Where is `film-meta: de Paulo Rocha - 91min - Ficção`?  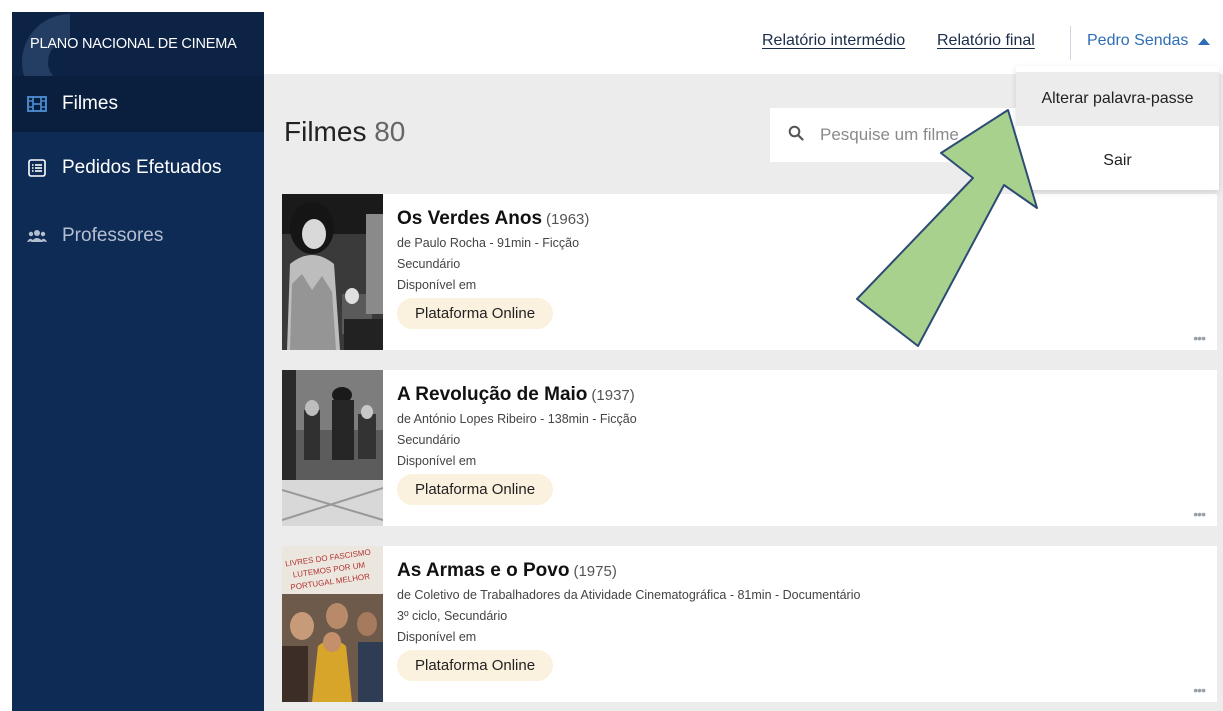 film-meta: de Paulo Rocha - 91min - Ficção is located at coordinates (488, 243).